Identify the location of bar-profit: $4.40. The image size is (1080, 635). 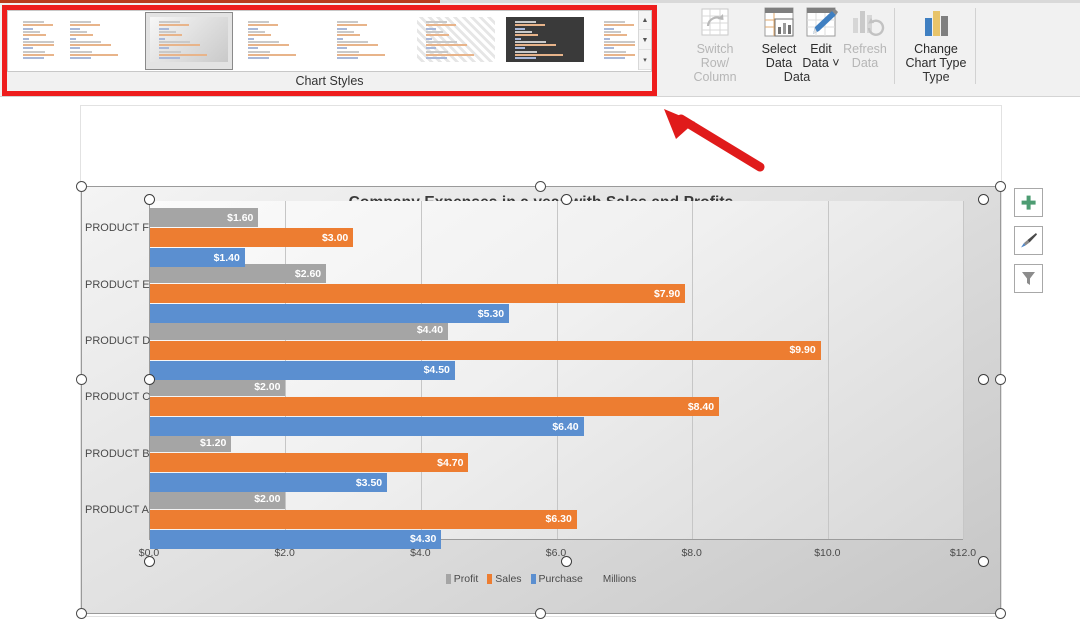
(299, 330).